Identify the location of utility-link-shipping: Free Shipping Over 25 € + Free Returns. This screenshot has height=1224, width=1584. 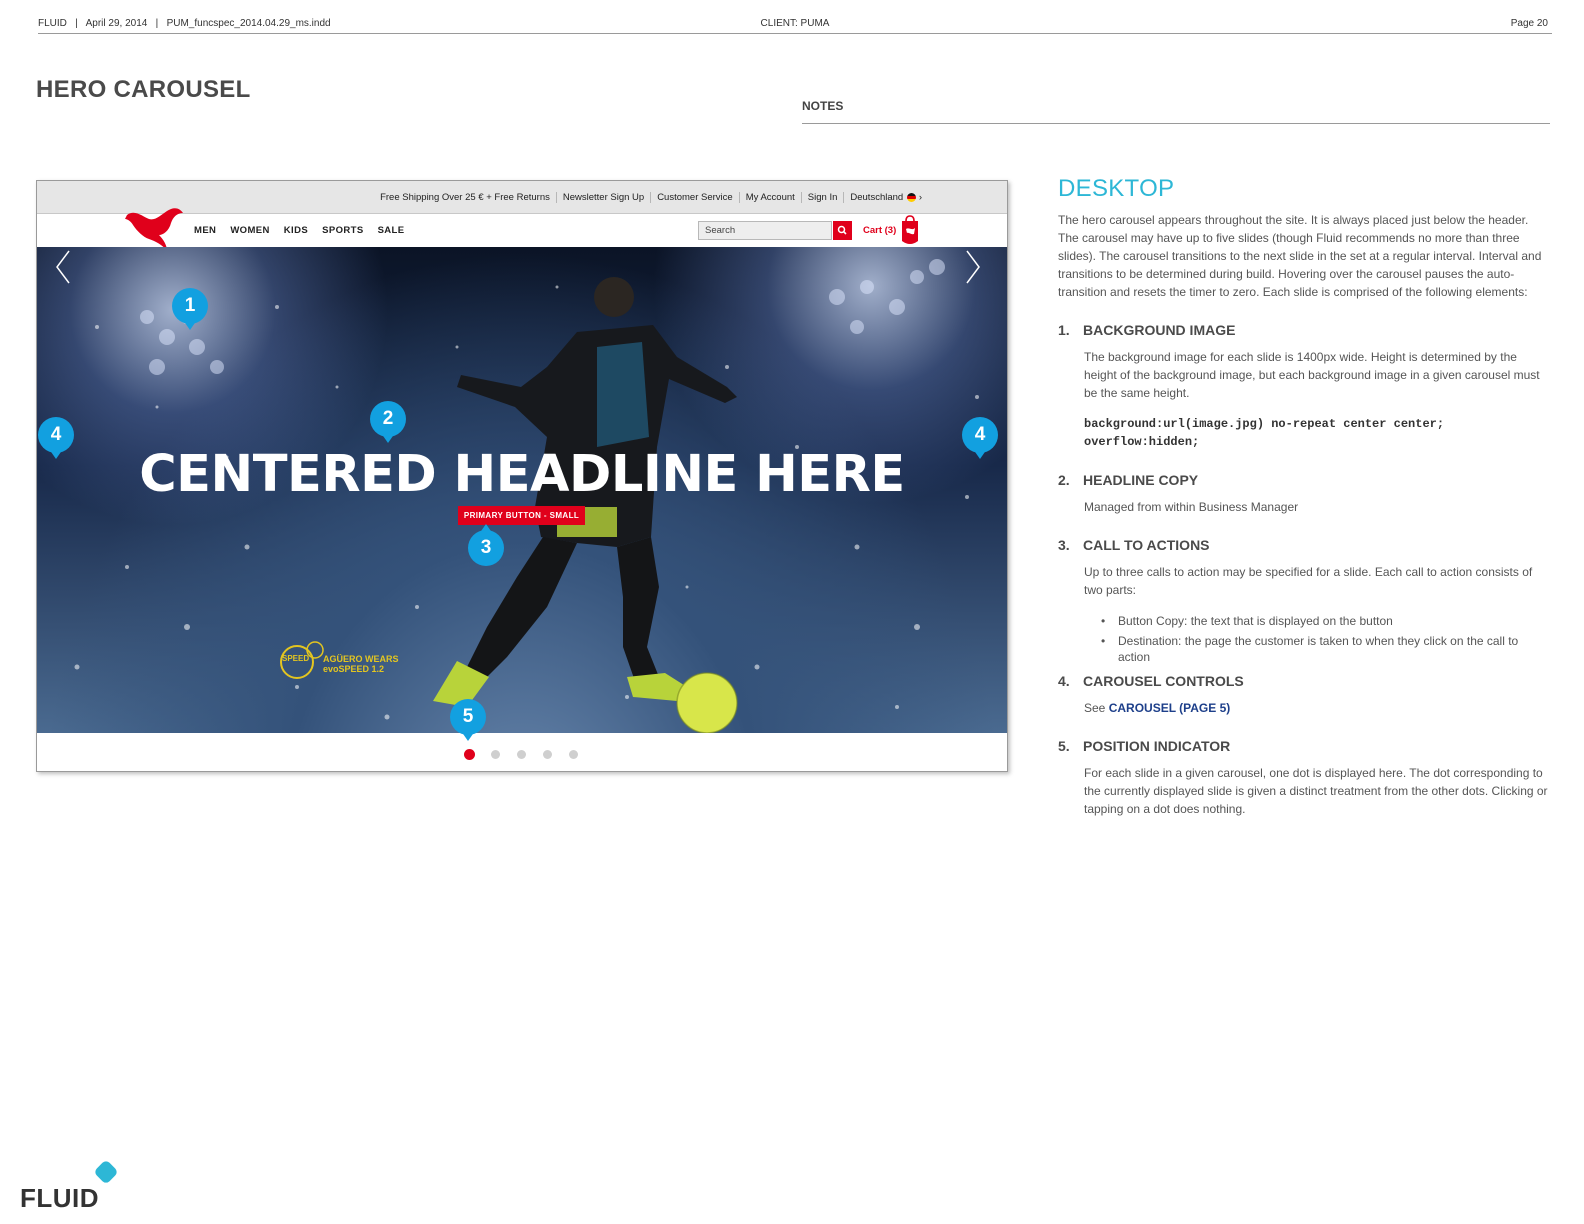
(465, 197).